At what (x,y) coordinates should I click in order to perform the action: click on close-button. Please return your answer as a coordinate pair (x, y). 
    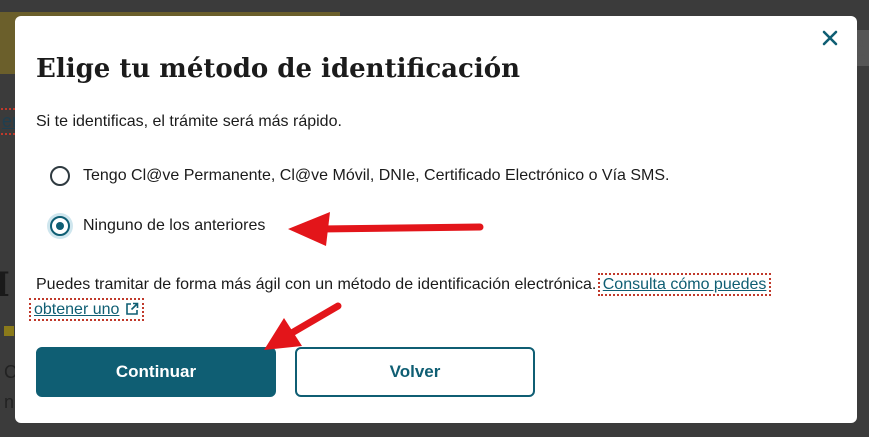
    Looking at the image, I should click on (830, 38).